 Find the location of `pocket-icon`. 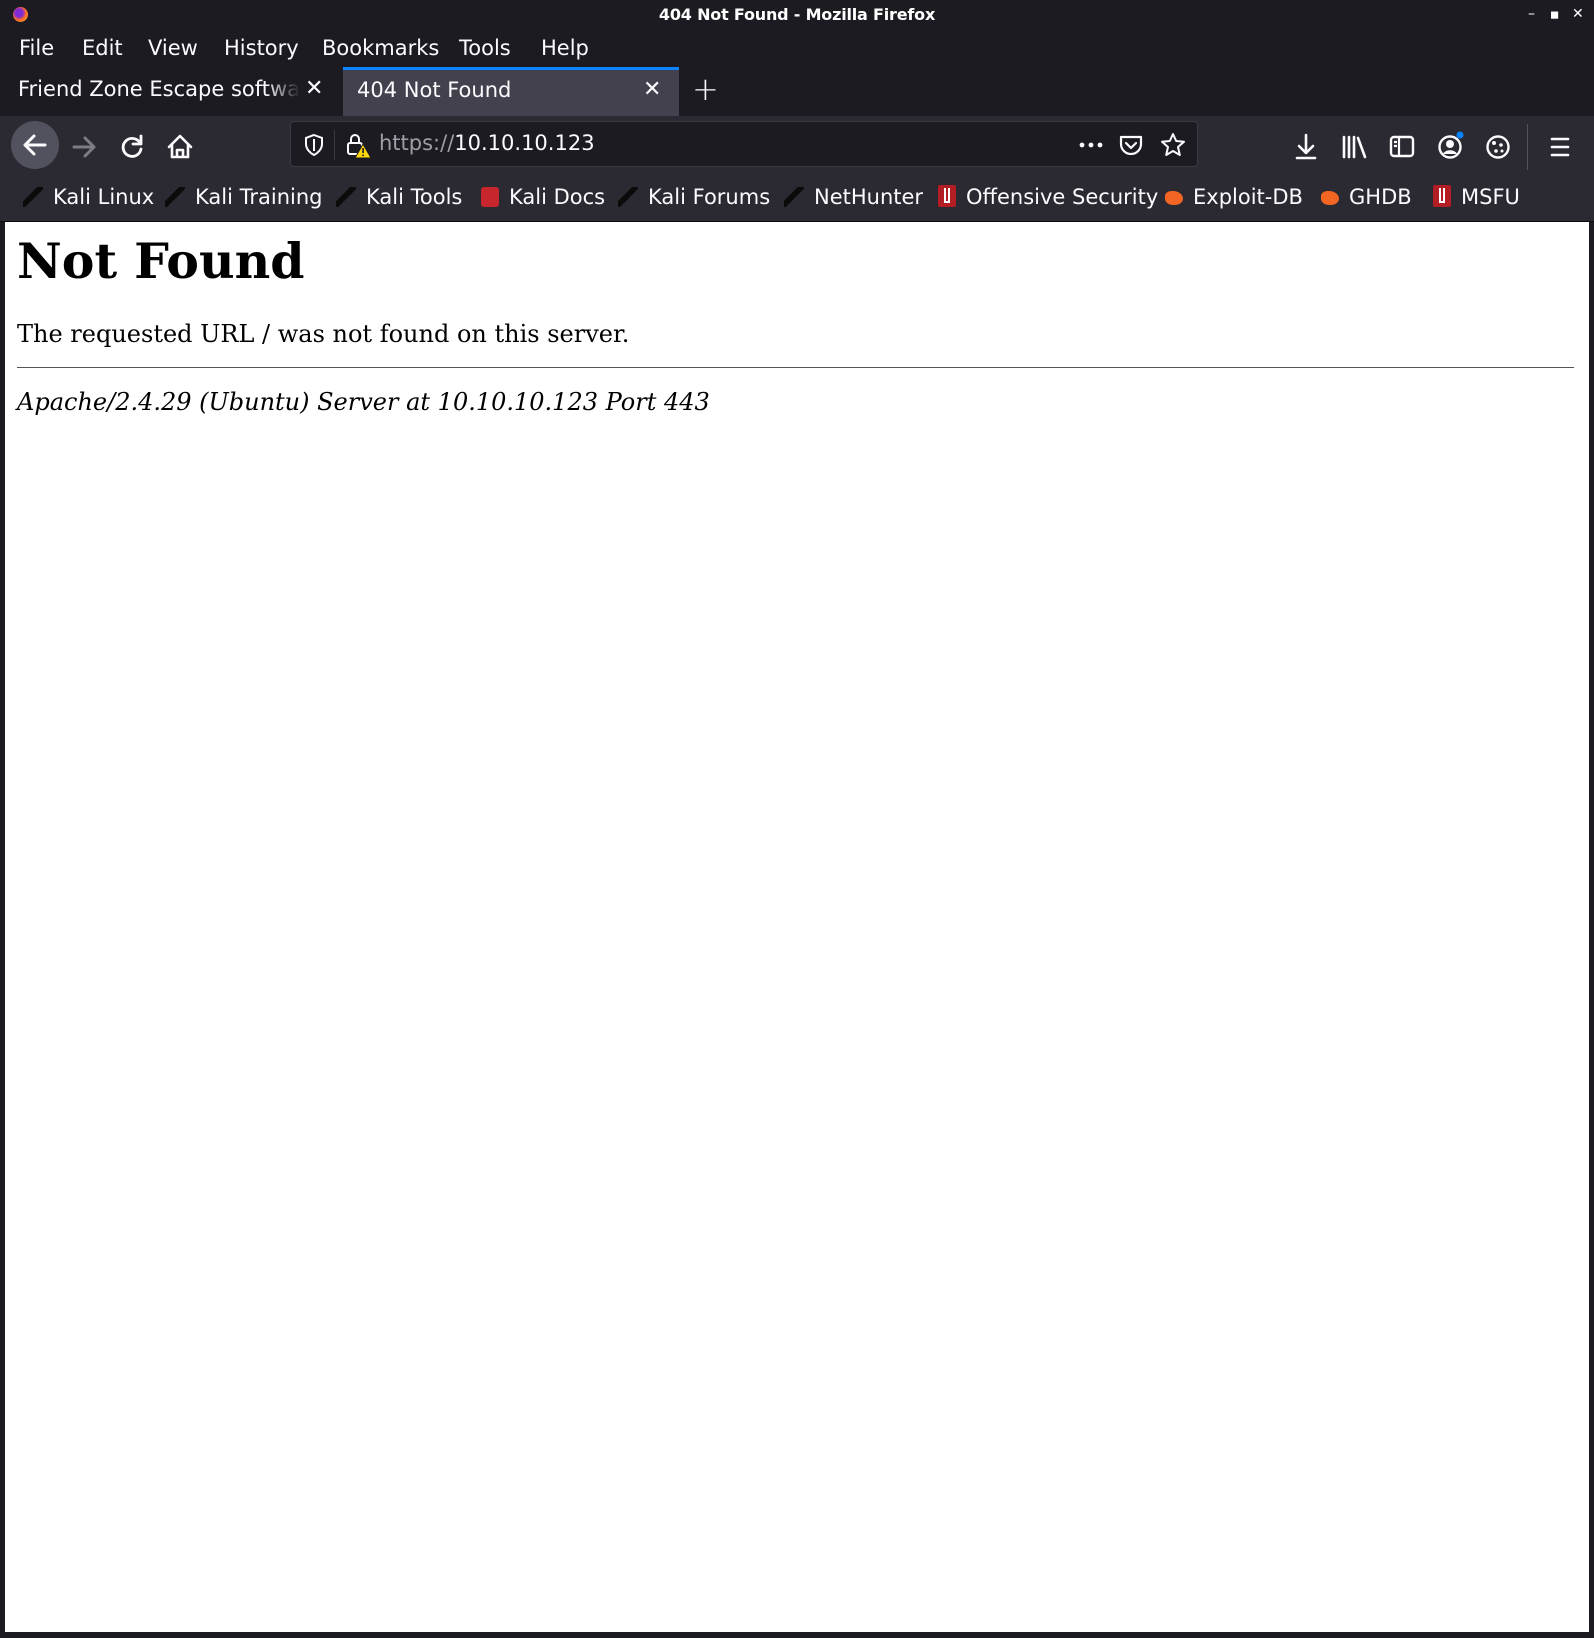

pocket-icon is located at coordinates (1131, 145).